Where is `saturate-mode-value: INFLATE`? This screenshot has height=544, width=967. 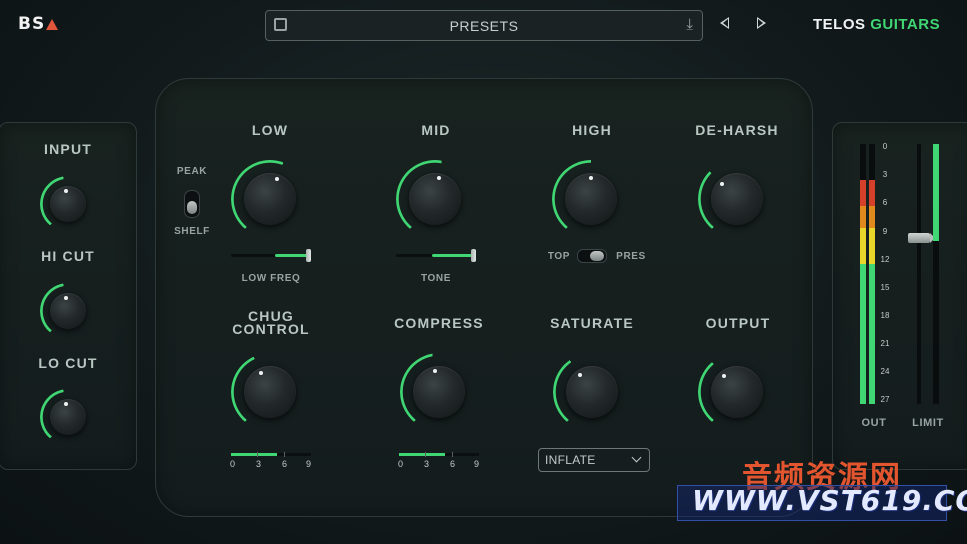
saturate-mode-value: INFLATE is located at coordinates (570, 460).